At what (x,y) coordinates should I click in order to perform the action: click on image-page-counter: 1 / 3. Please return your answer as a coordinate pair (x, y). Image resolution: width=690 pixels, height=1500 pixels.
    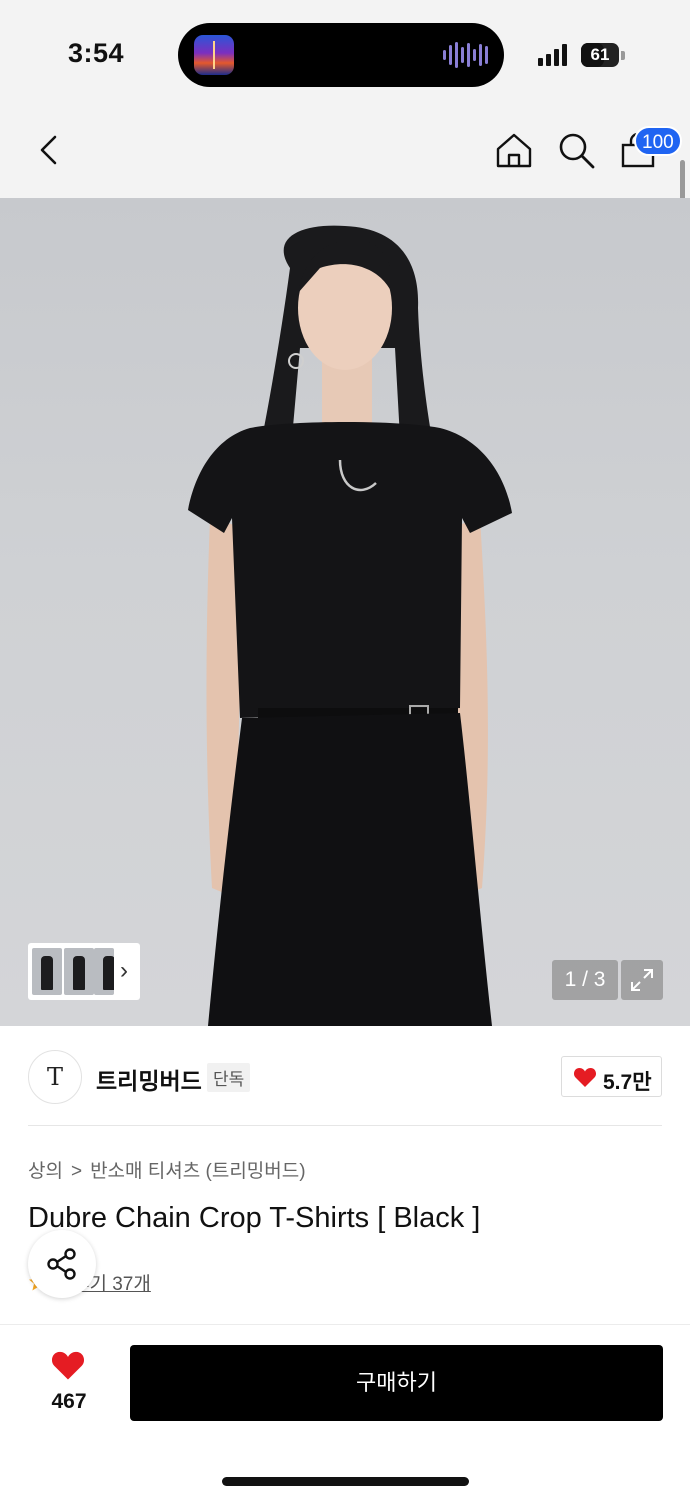
    Looking at the image, I should click on (585, 980).